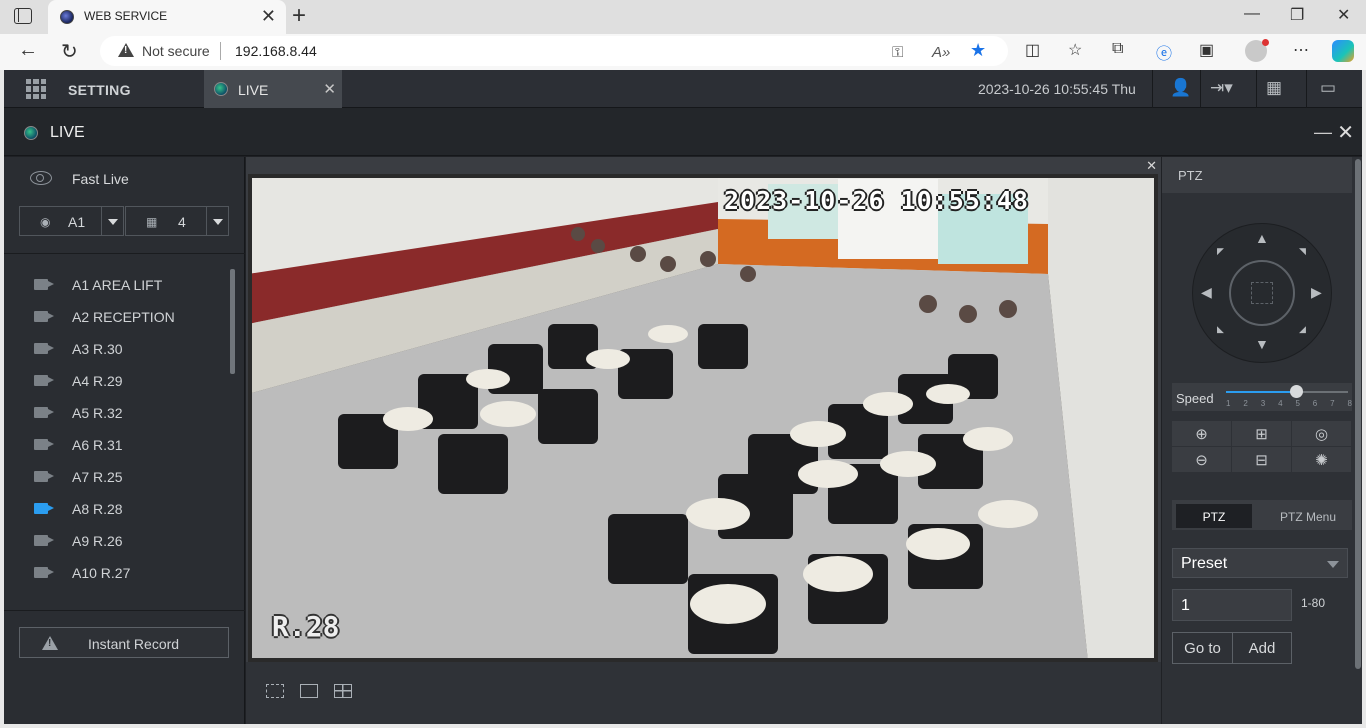 This screenshot has width=1366, height=728. What do you see at coordinates (1260, 563) in the screenshot?
I see `preset-select: Preset` at bounding box center [1260, 563].